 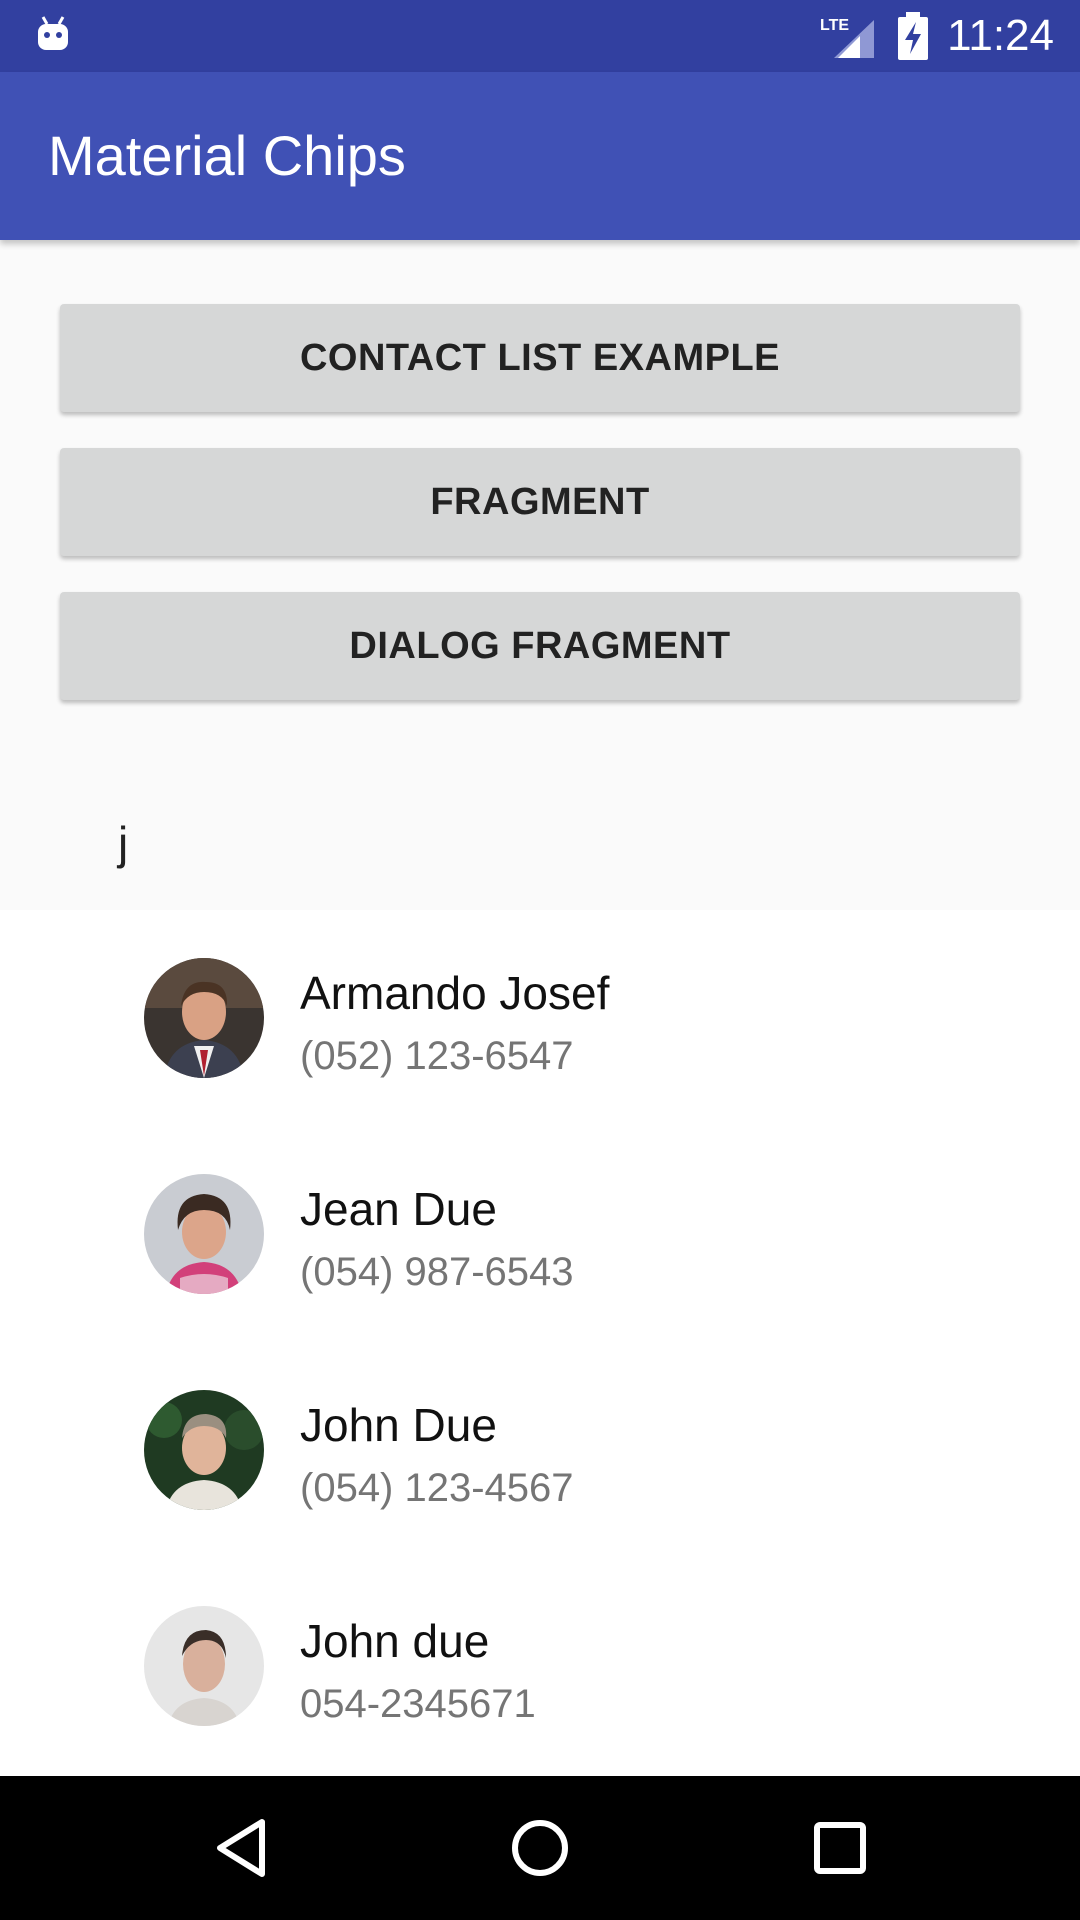 I want to click on android-icon, so click(x=53, y=33).